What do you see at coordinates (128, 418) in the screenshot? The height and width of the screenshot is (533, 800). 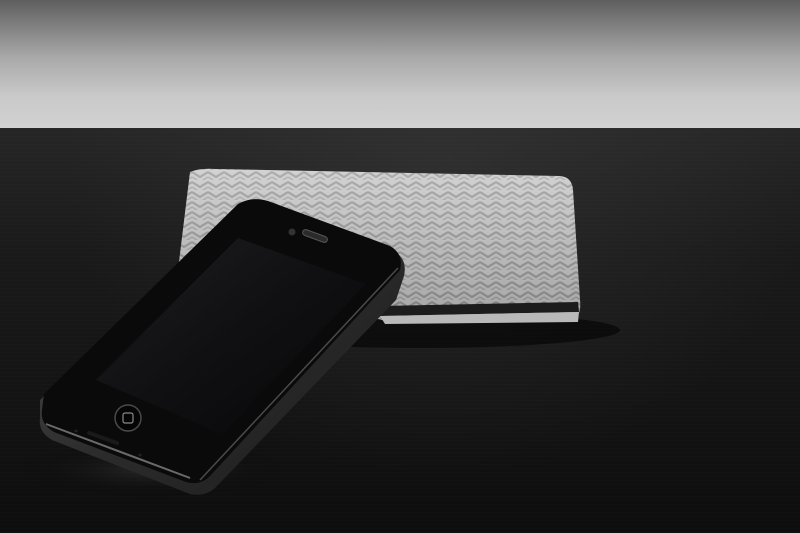 I see `home-button-icon` at bounding box center [128, 418].